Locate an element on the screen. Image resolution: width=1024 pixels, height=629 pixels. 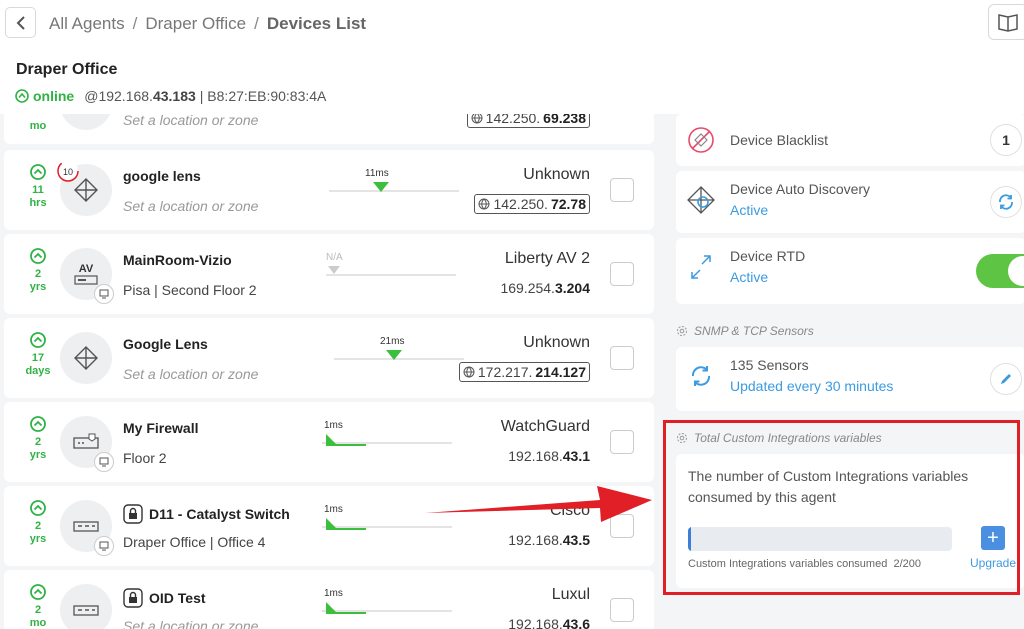
device-location: Draper Office | Office 4 is located at coordinates (194, 542).